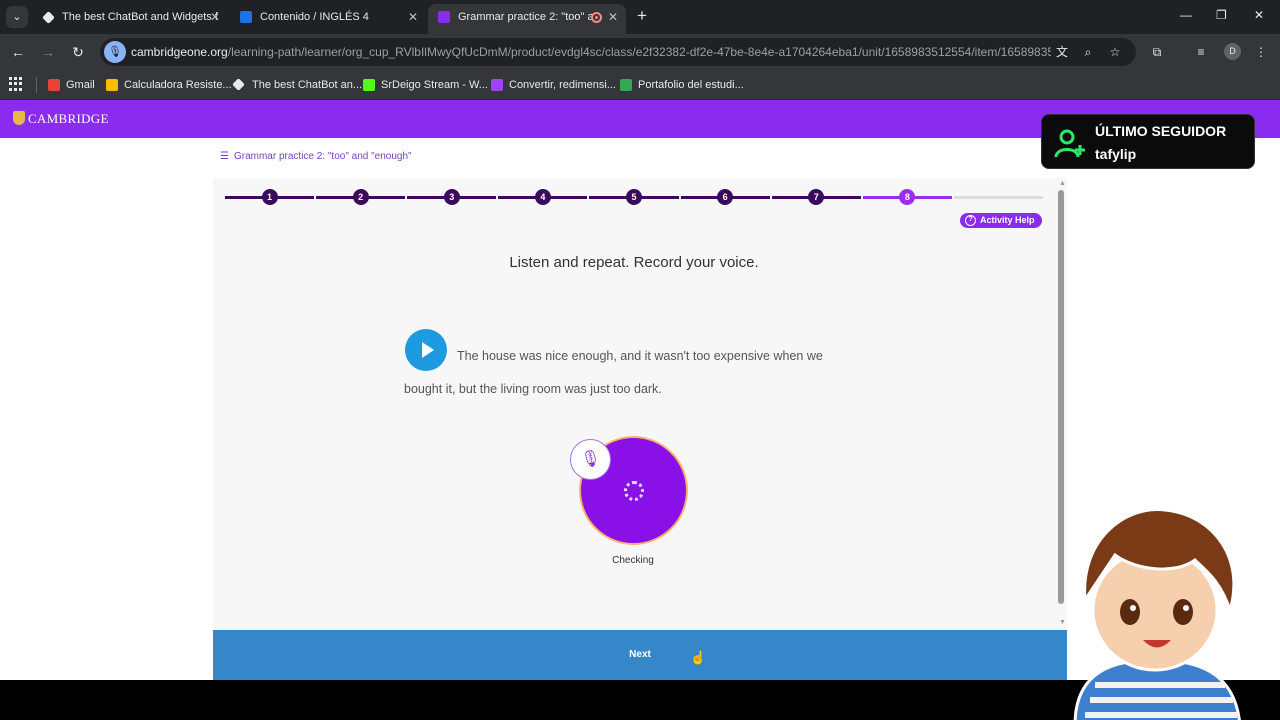 The image size is (1280, 720). What do you see at coordinates (314, 17) in the screenshot?
I see `tab-title: Contenido / INGLÉS 4` at bounding box center [314, 17].